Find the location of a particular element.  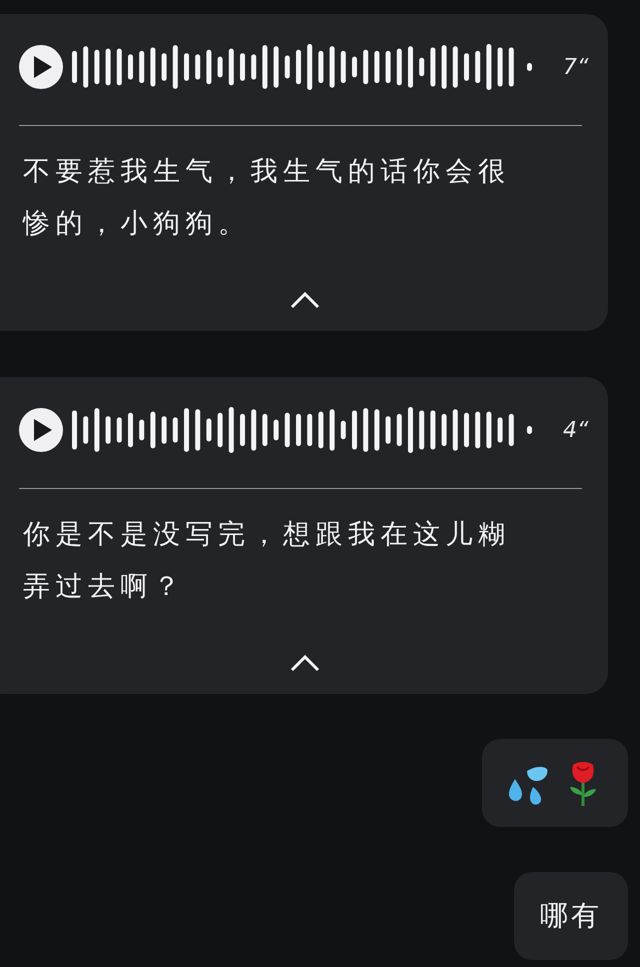

duration-label: 4“ is located at coordinates (575, 430).